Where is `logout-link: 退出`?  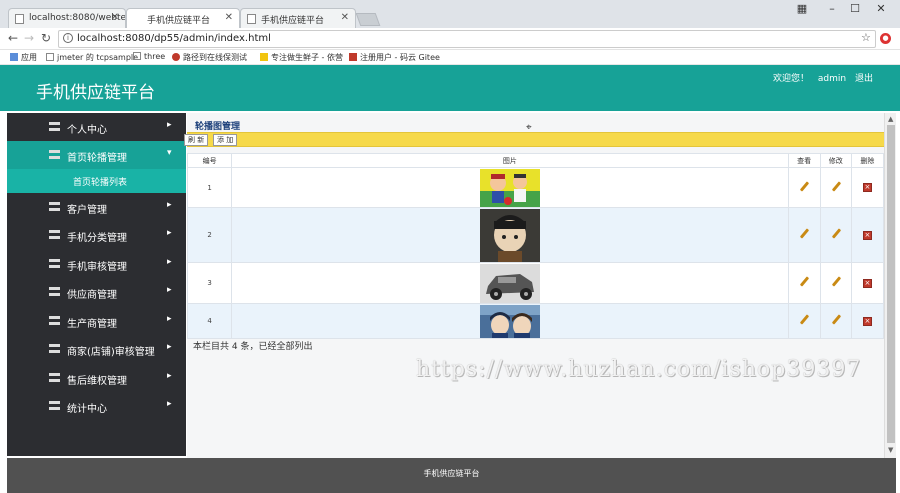
logout-link: 退出 is located at coordinates (864, 79).